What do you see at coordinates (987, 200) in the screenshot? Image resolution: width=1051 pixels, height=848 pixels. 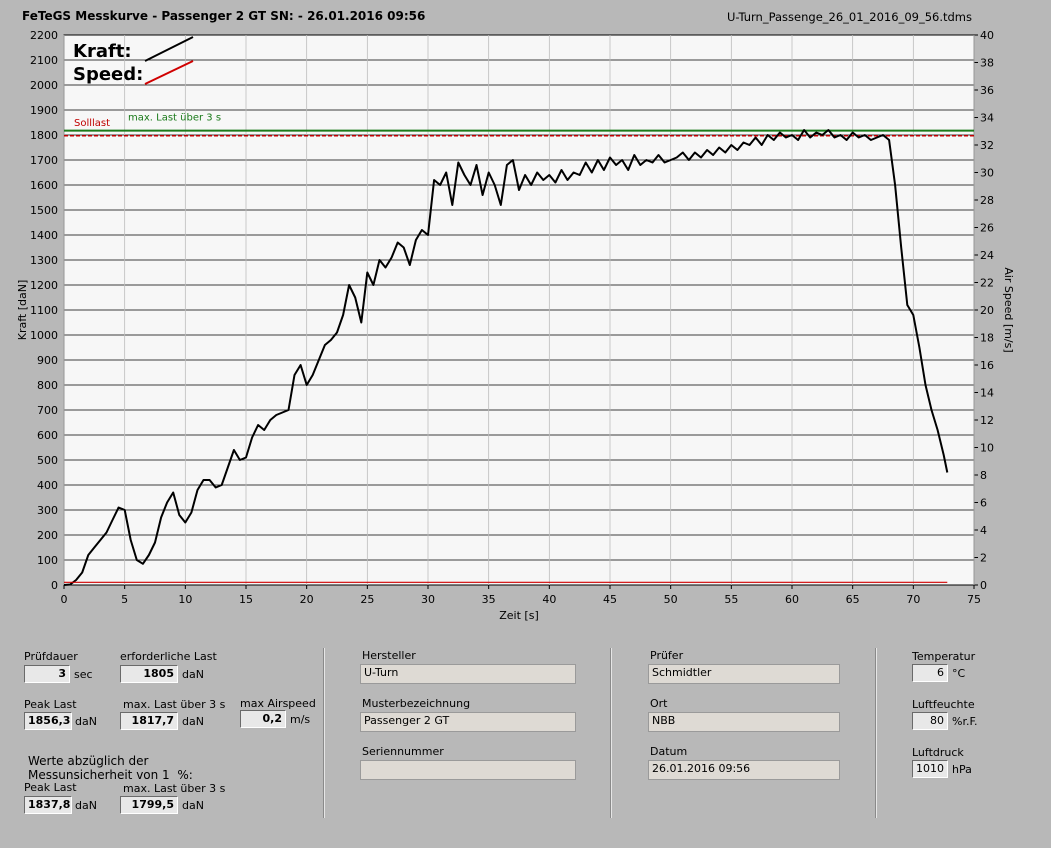 I see `y-tick-label-right: 28` at bounding box center [987, 200].